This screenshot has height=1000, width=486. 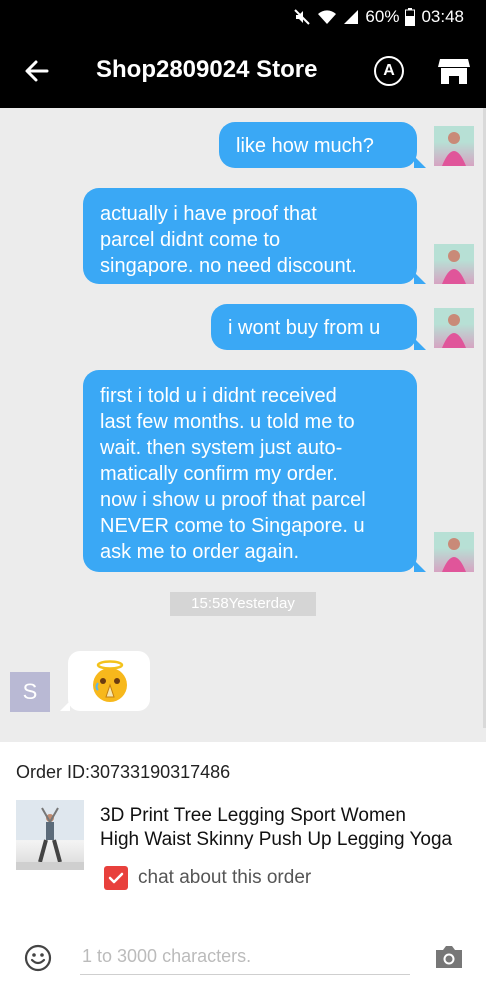 I want to click on composer, so click(x=243, y=962).